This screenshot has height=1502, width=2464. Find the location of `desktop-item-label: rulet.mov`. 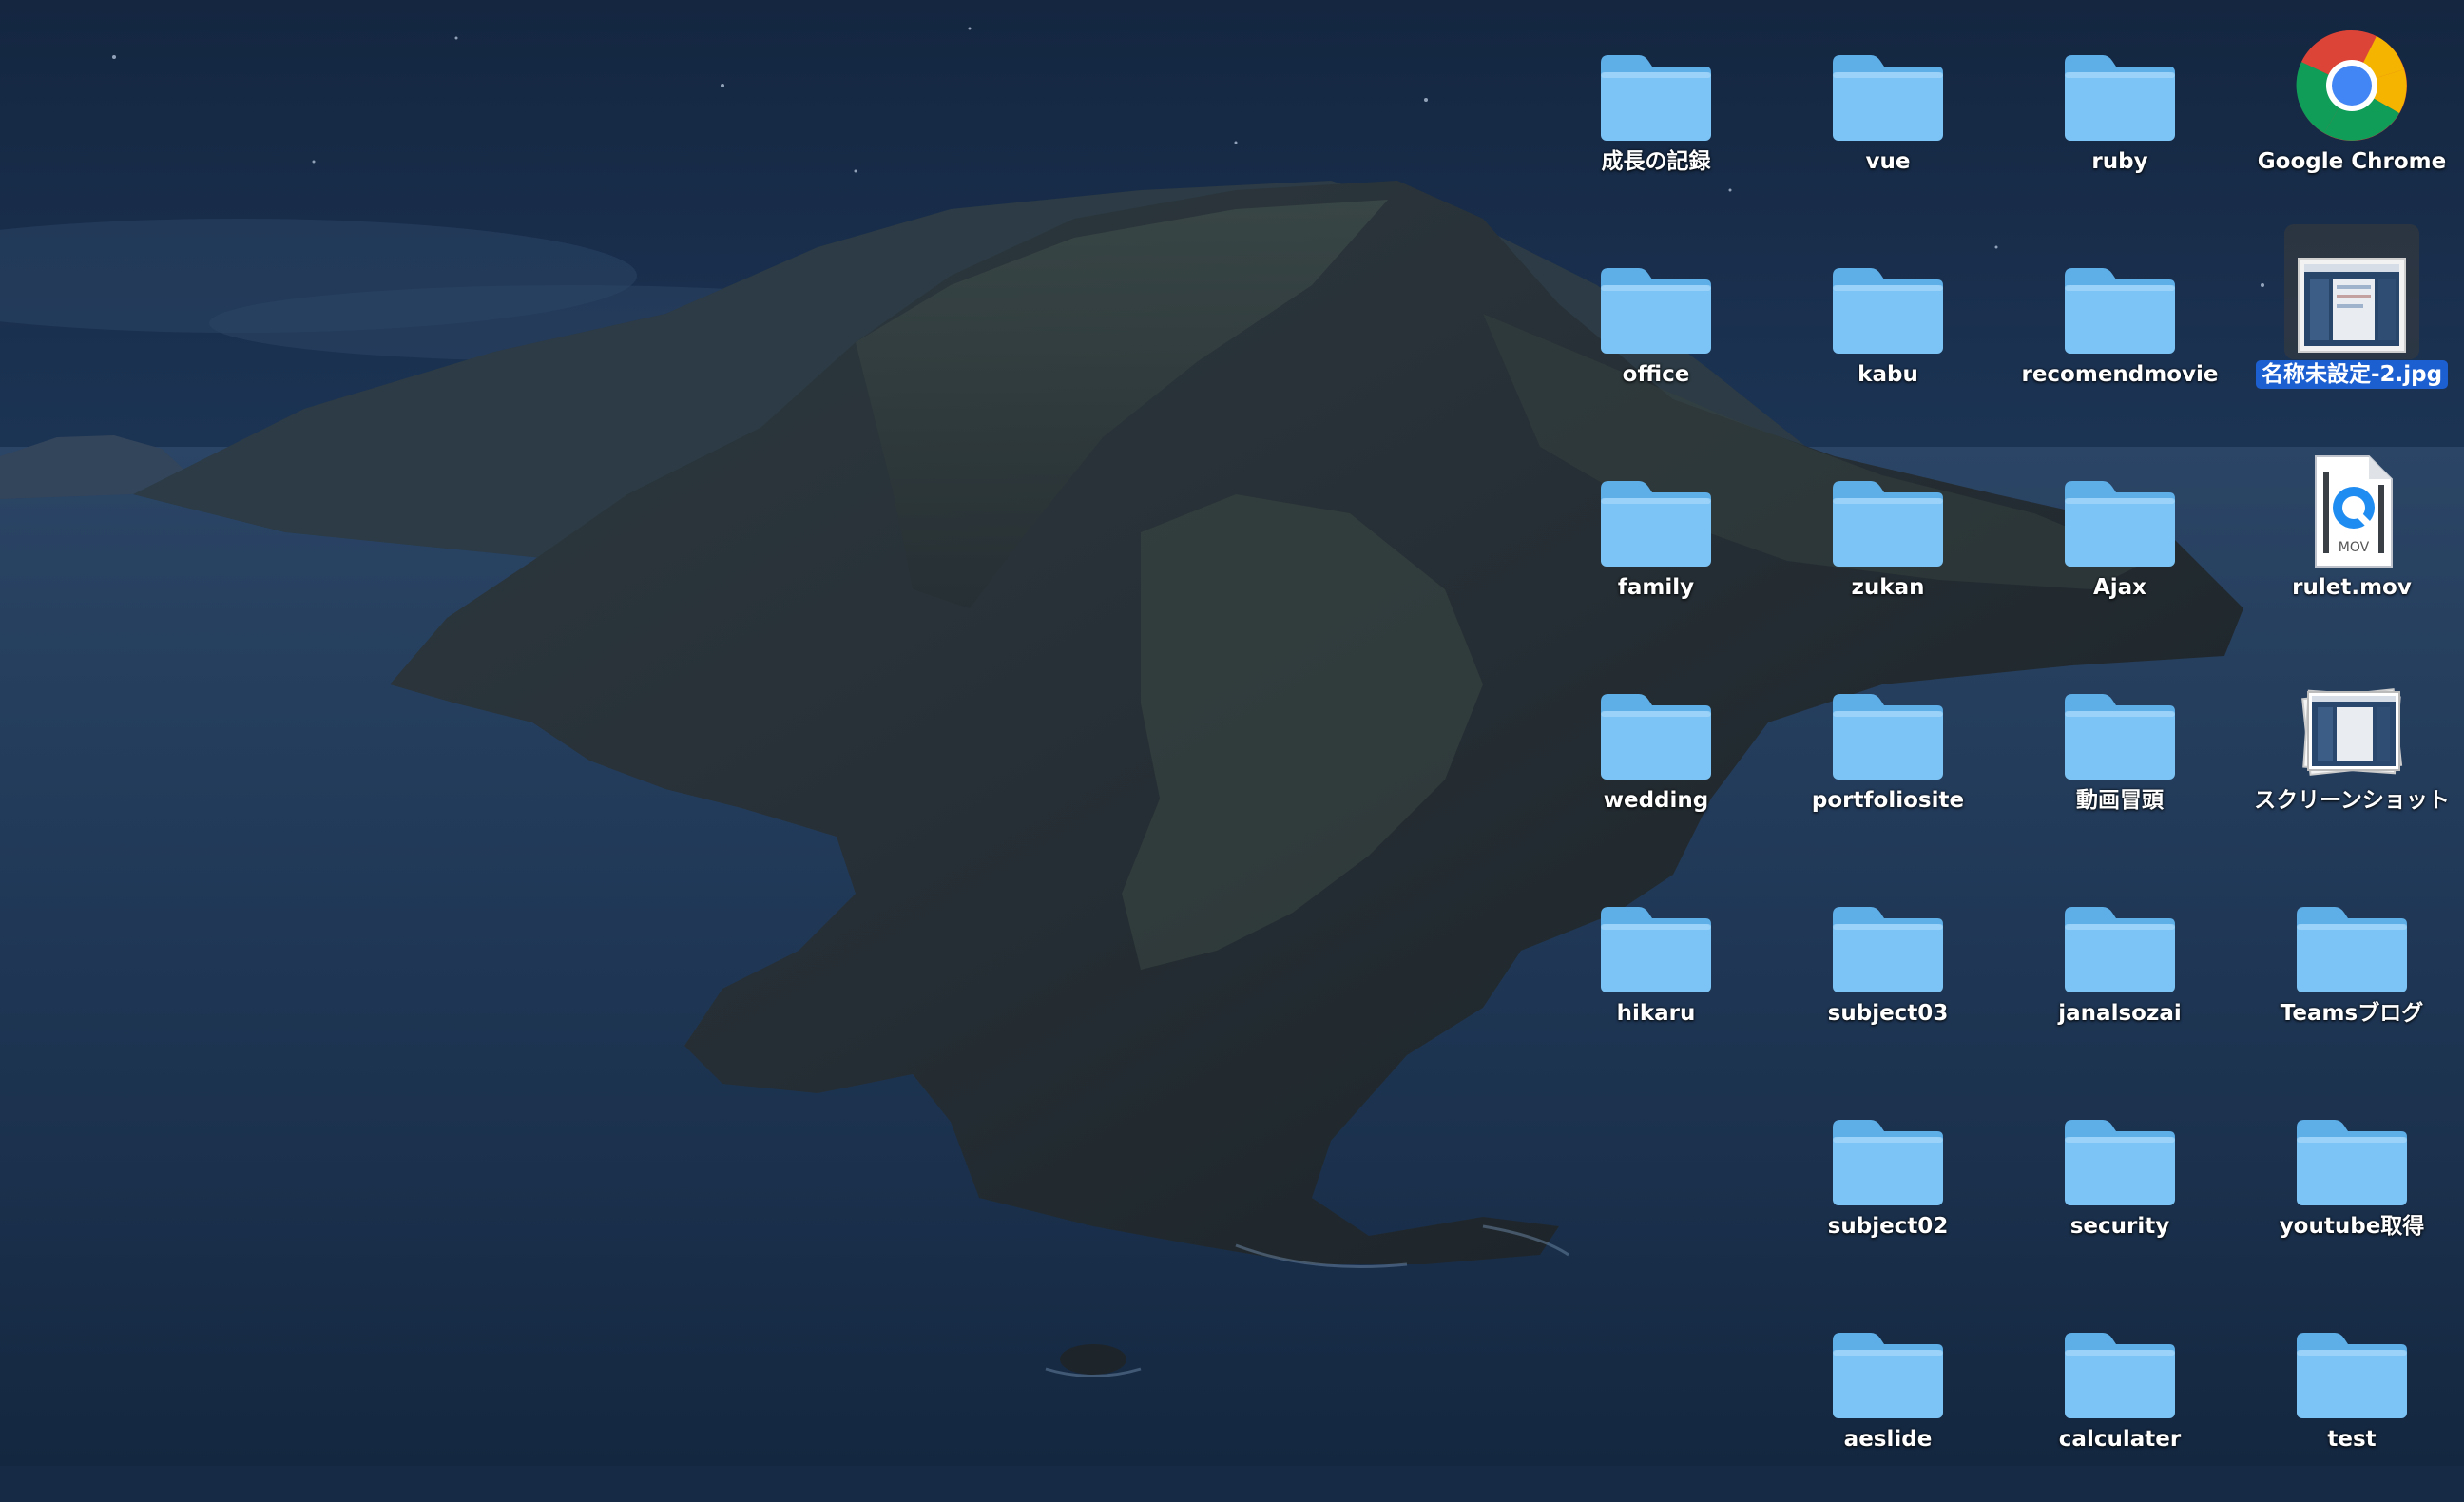

desktop-item-label: rulet.mov is located at coordinates (2350, 587).